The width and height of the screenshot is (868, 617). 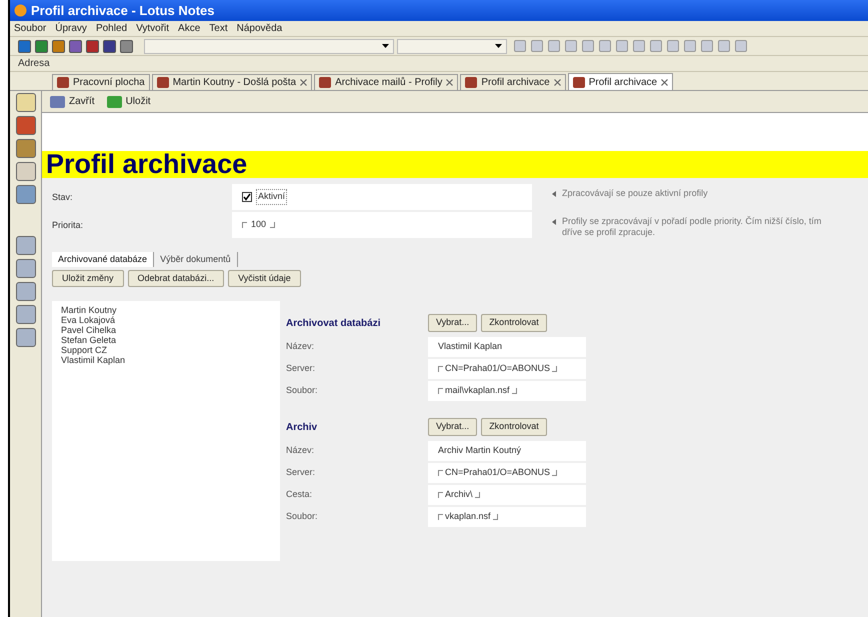 I want to click on field-value: 100, so click(x=258, y=225).